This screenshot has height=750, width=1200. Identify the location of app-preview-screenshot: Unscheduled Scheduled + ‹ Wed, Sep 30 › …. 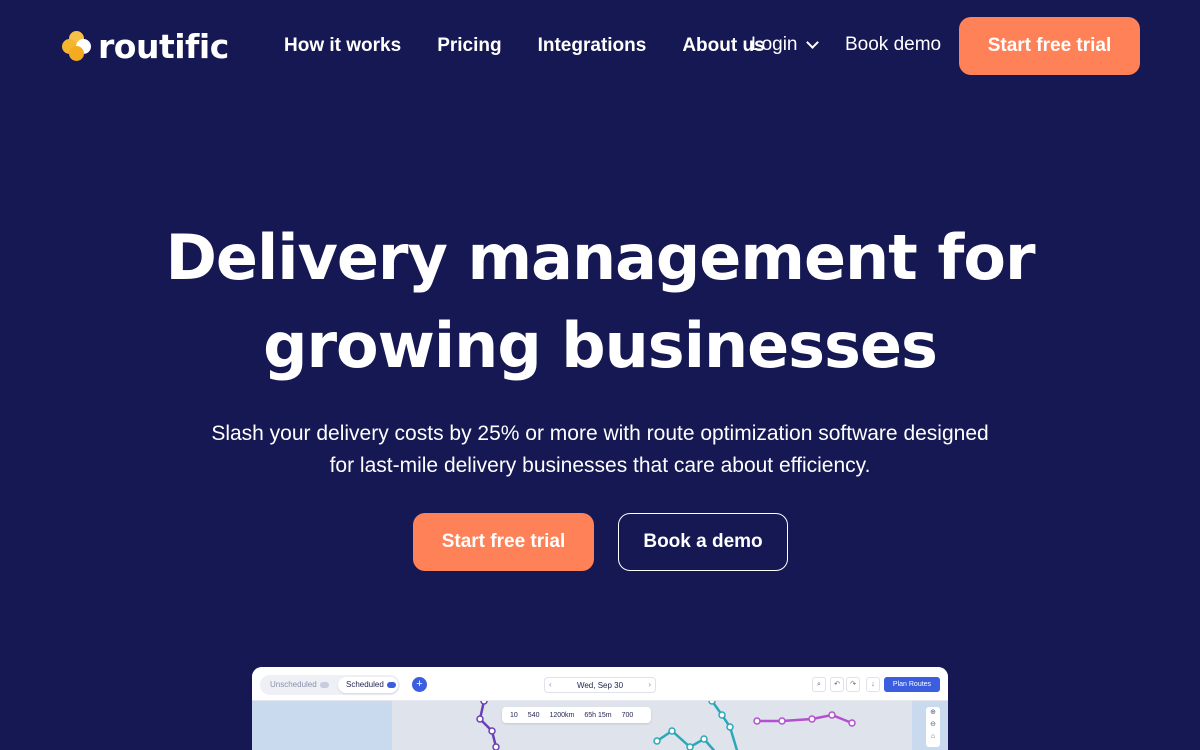
(600, 708).